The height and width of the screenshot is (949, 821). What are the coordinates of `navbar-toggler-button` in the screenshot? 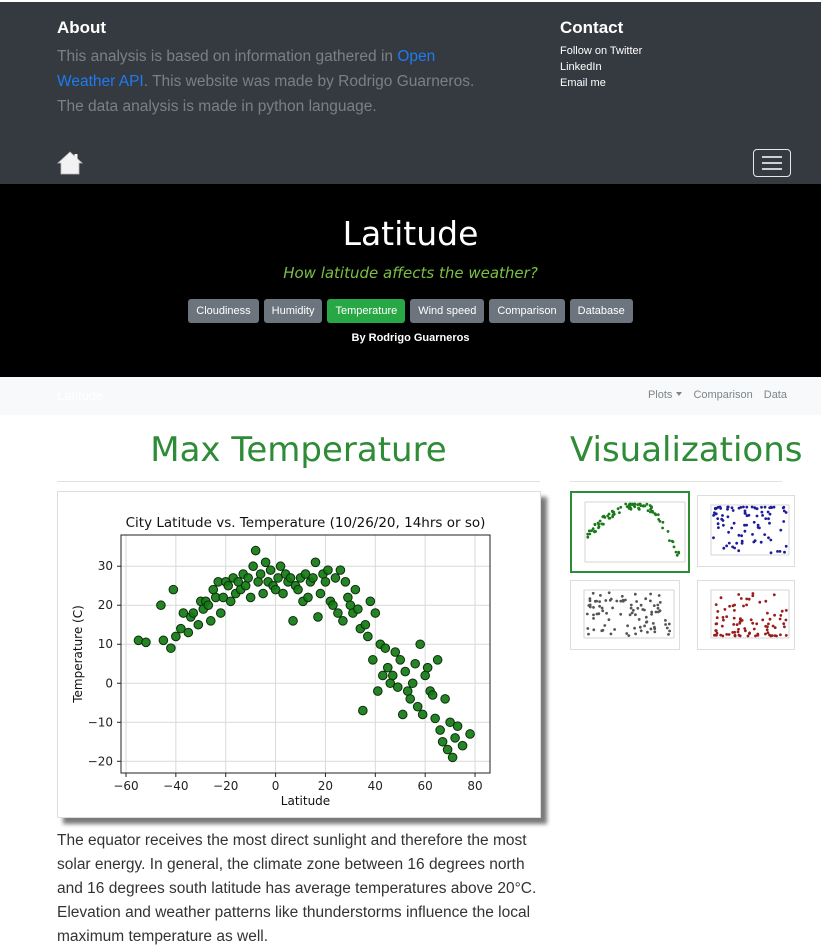 It's located at (772, 163).